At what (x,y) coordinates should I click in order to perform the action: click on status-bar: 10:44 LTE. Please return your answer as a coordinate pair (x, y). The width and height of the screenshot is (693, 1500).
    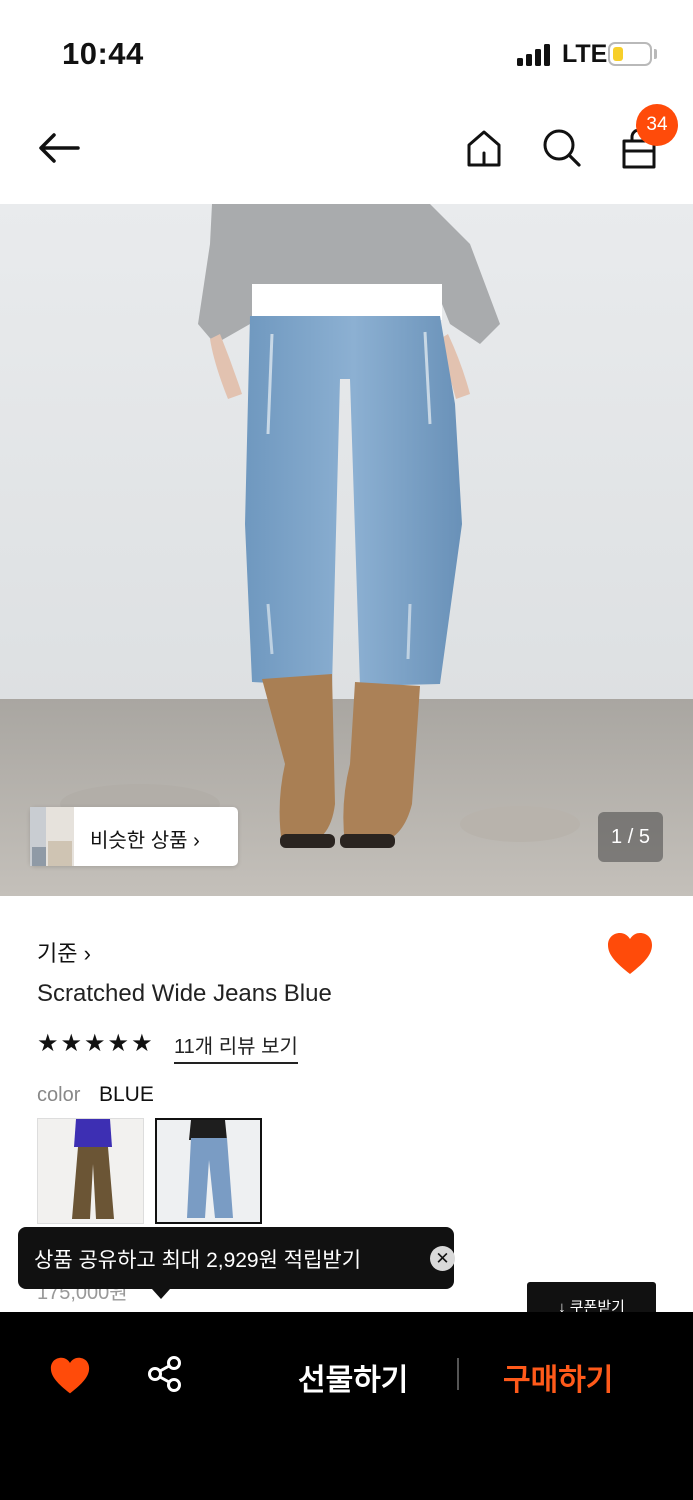
    Looking at the image, I should click on (346, 50).